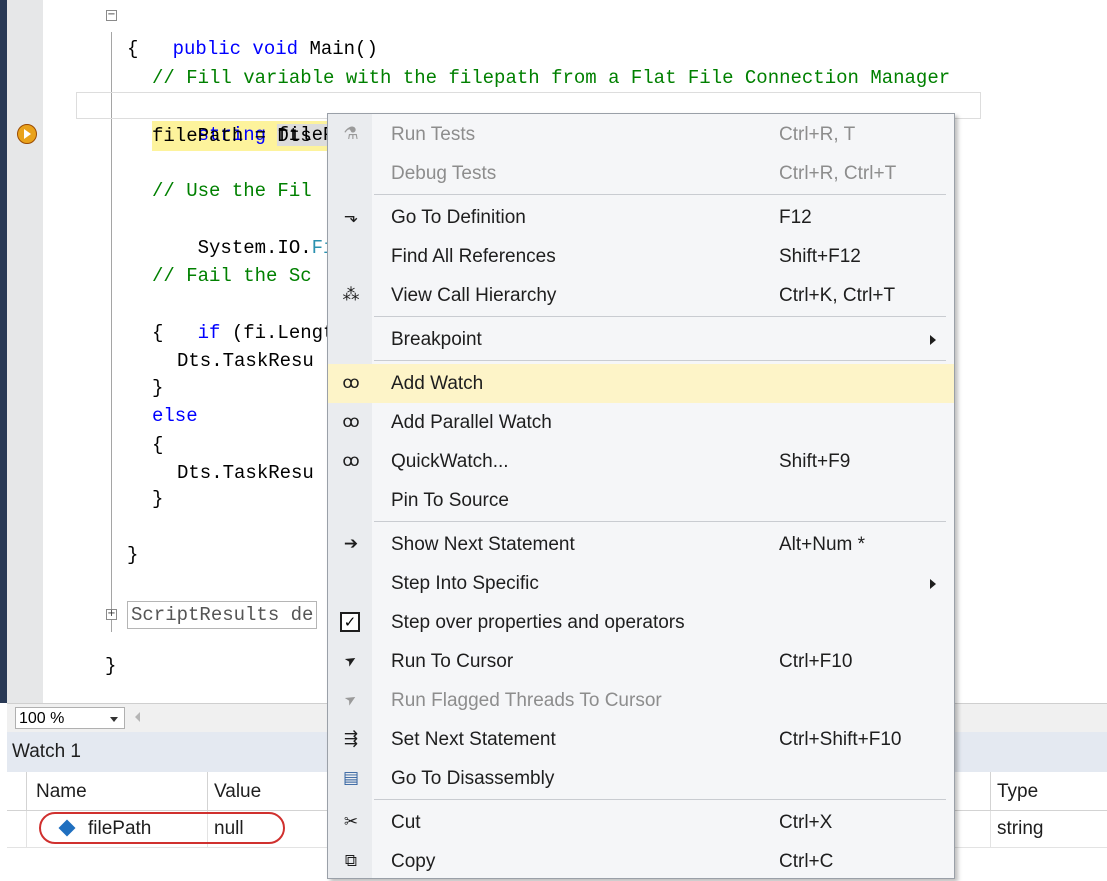  What do you see at coordinates (641, 256) in the screenshot?
I see `menu-item-find-all-references: Find All References Shift+F12` at bounding box center [641, 256].